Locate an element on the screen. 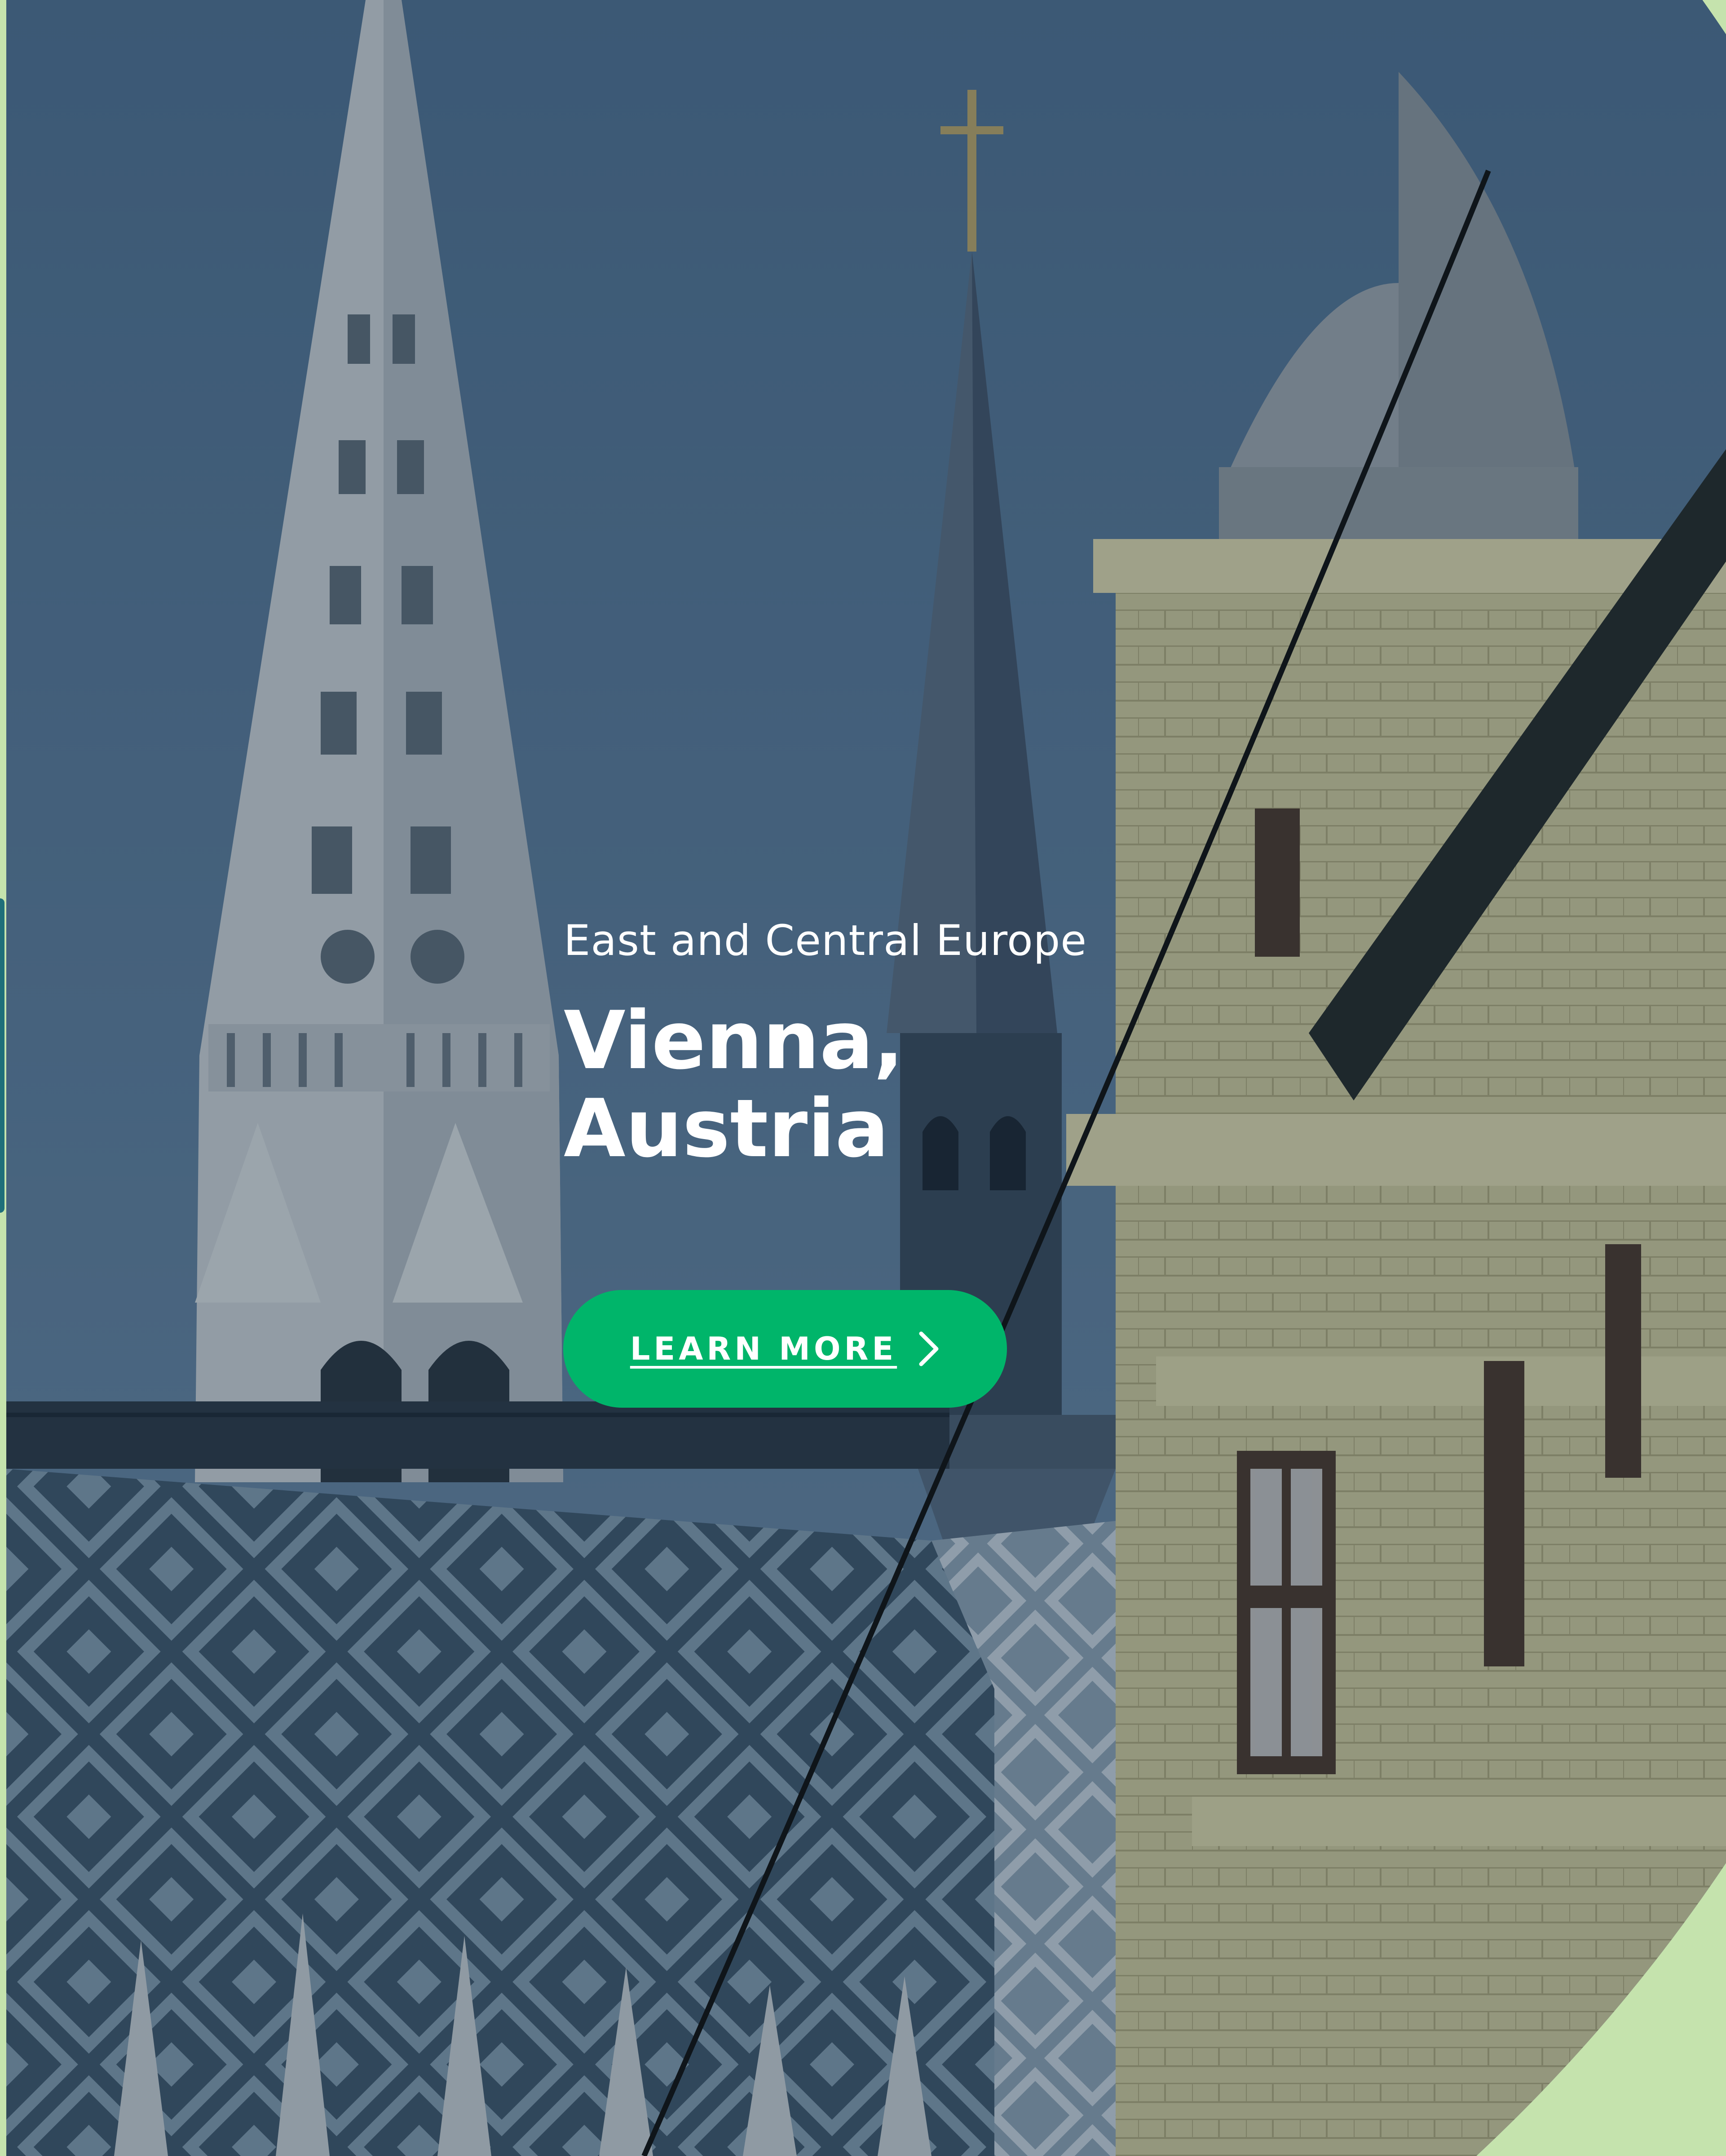 This screenshot has width=1726, height=2156. chevron-right-icon is located at coordinates (929, 1349).